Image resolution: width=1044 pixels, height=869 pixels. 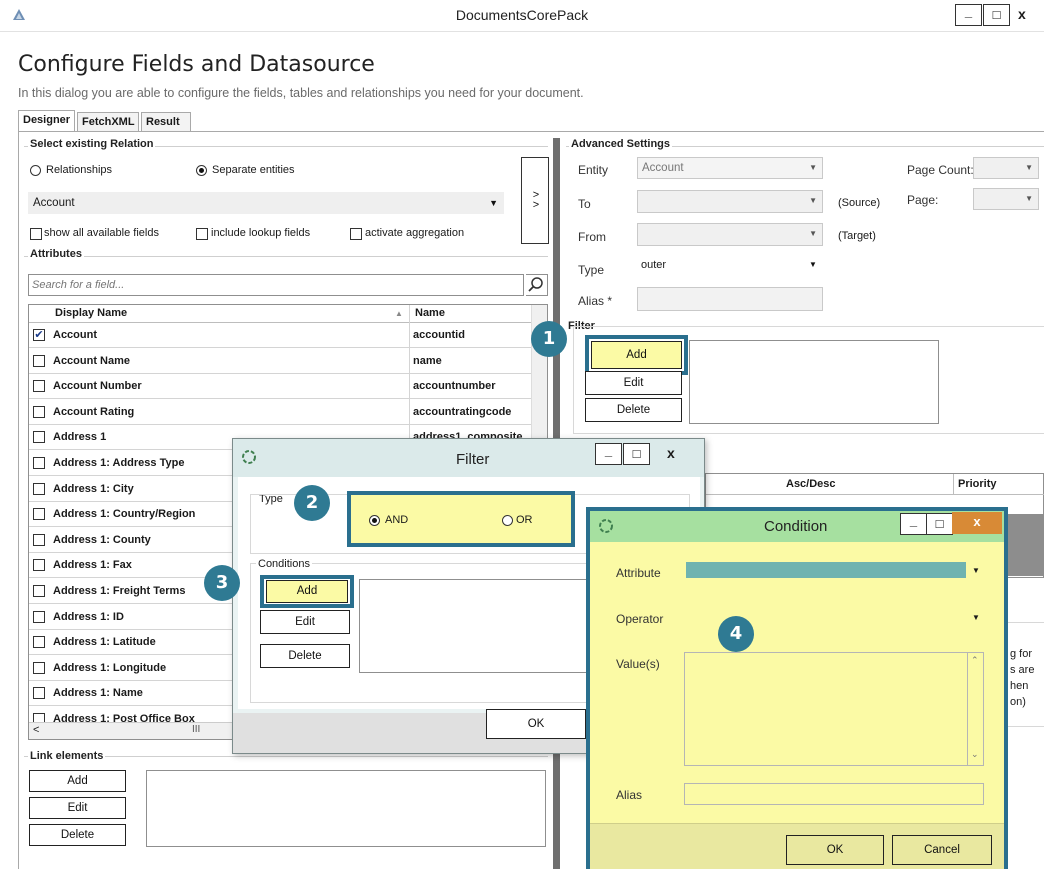 I want to click on tab-designer: Designer, so click(x=46, y=120).